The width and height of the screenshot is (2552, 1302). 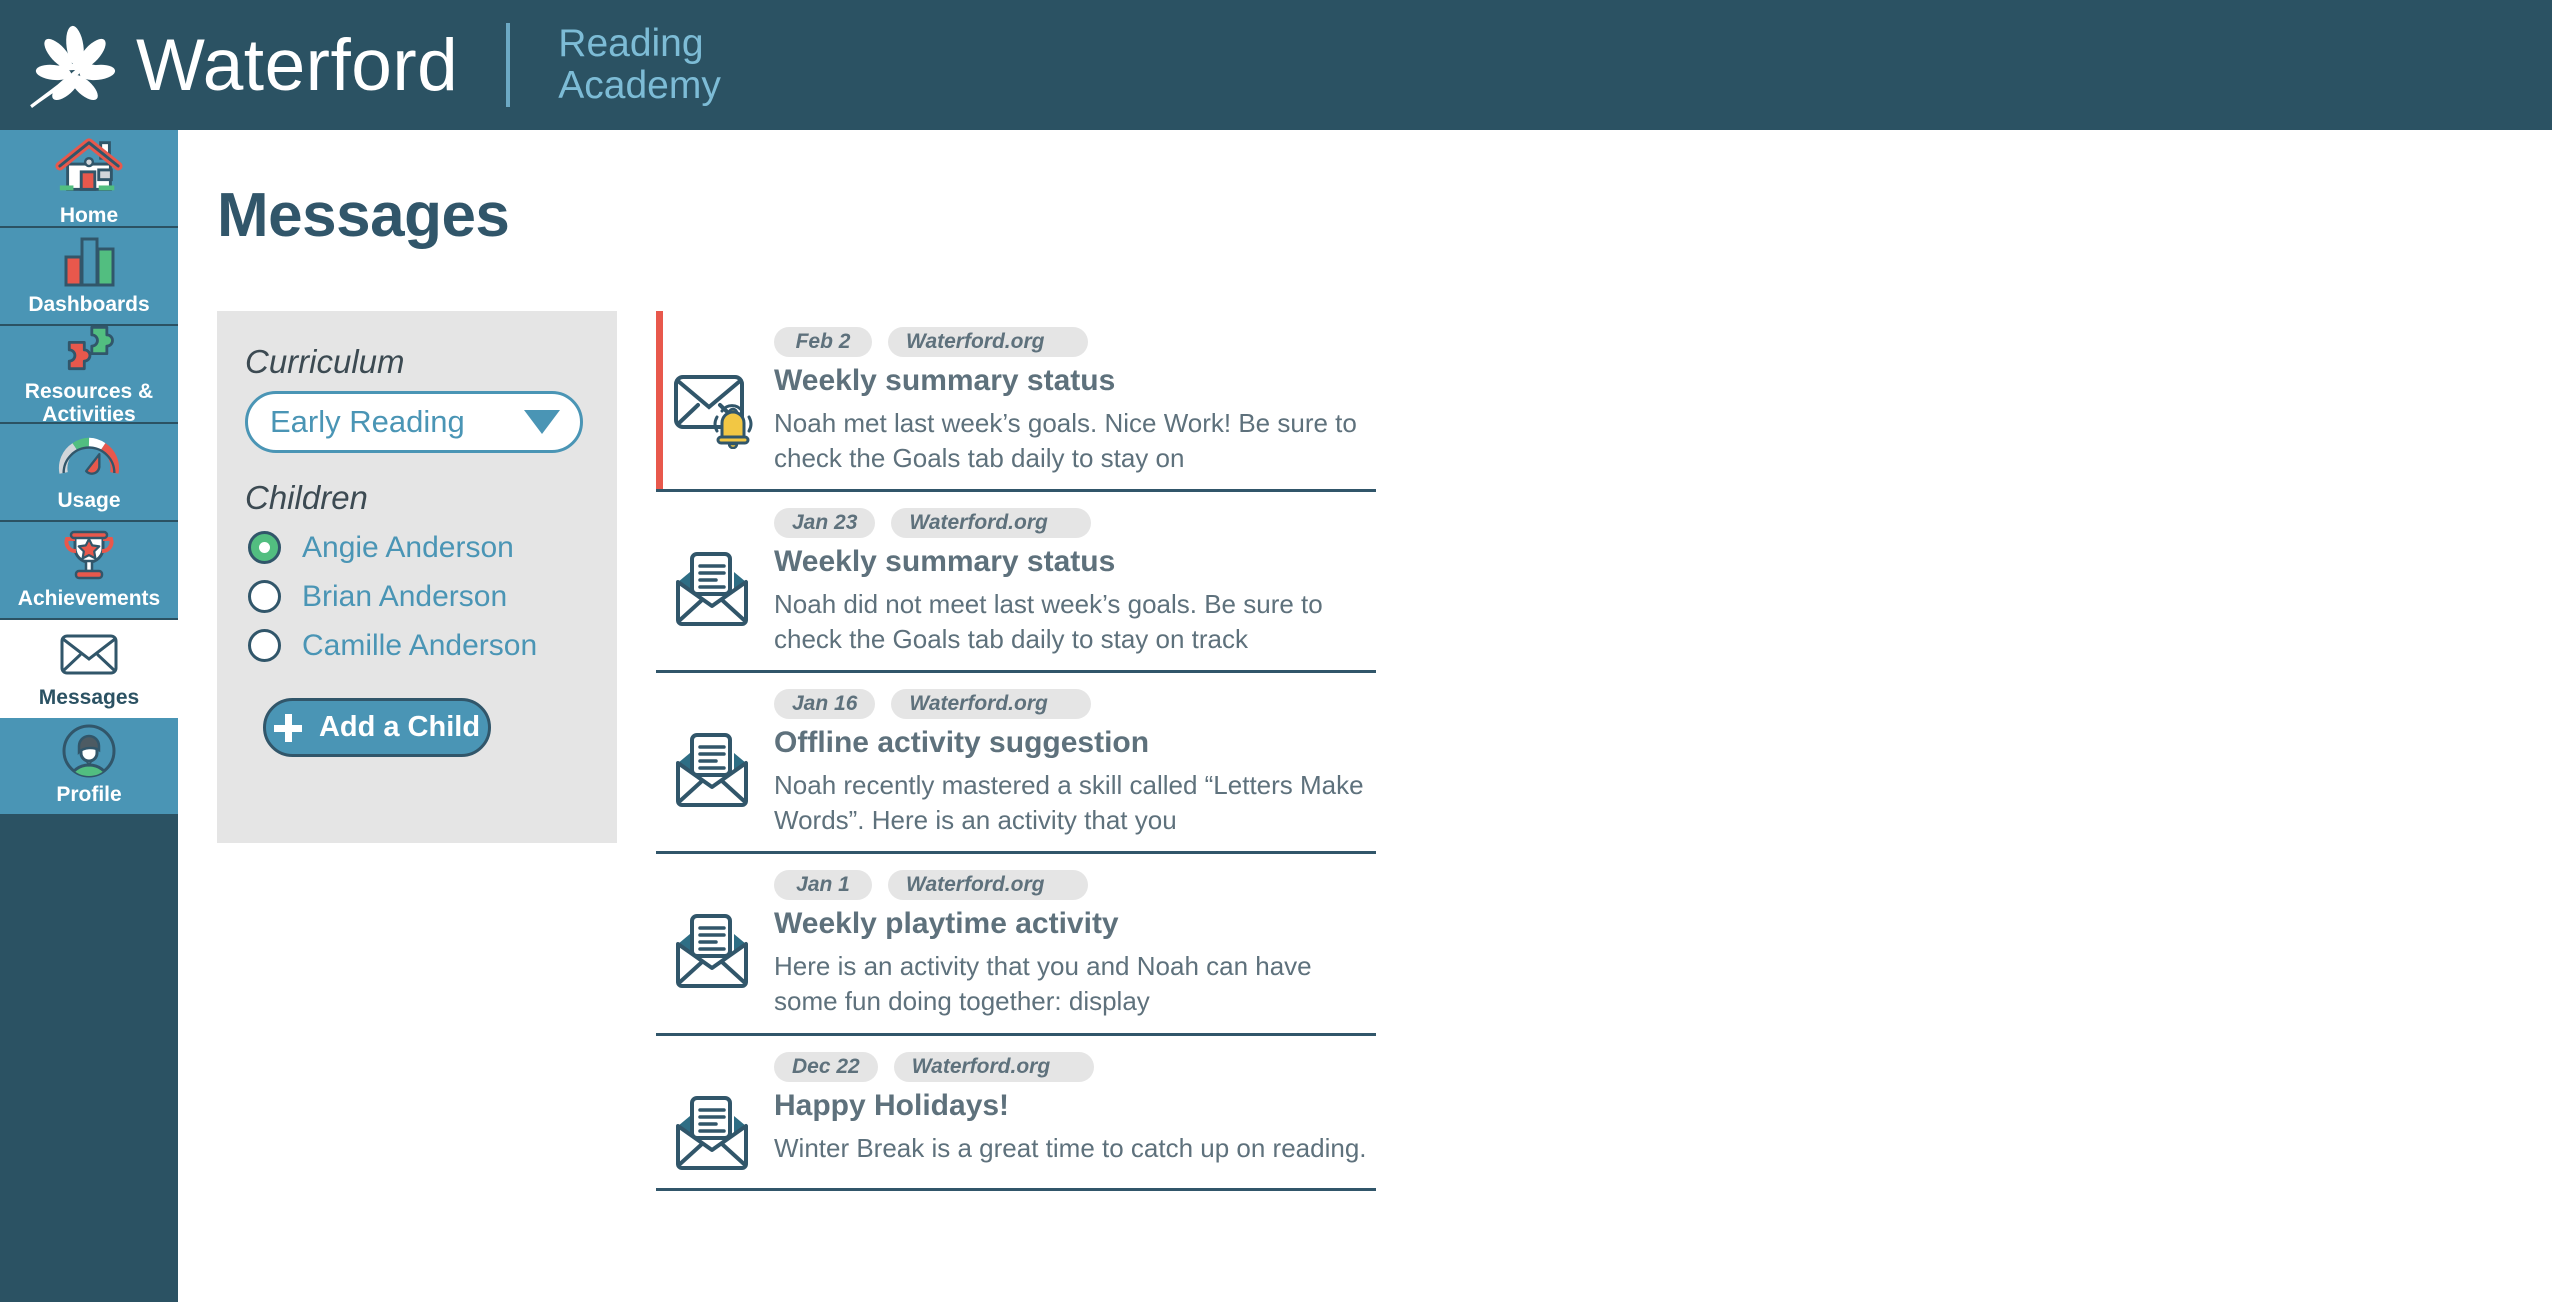 I want to click on sidebar-item-label: Resources & Activities, so click(x=89, y=402).